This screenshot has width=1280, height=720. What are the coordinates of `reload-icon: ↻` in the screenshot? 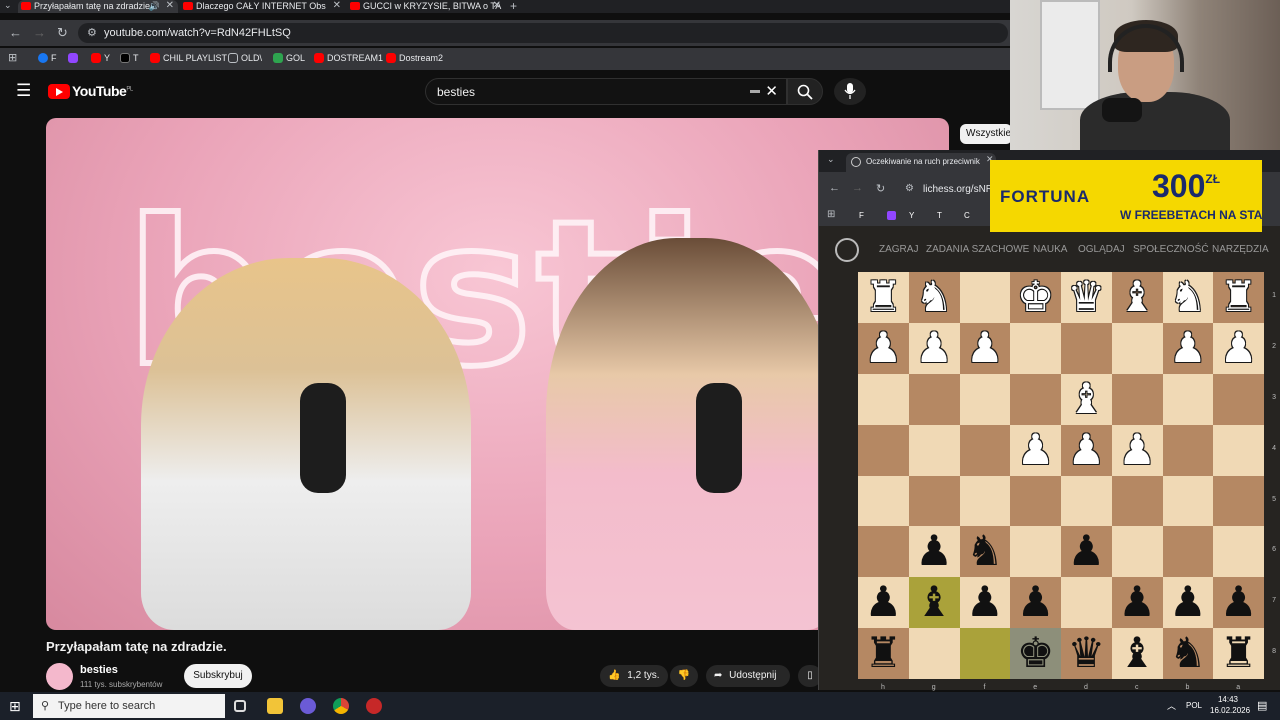 It's located at (62, 33).